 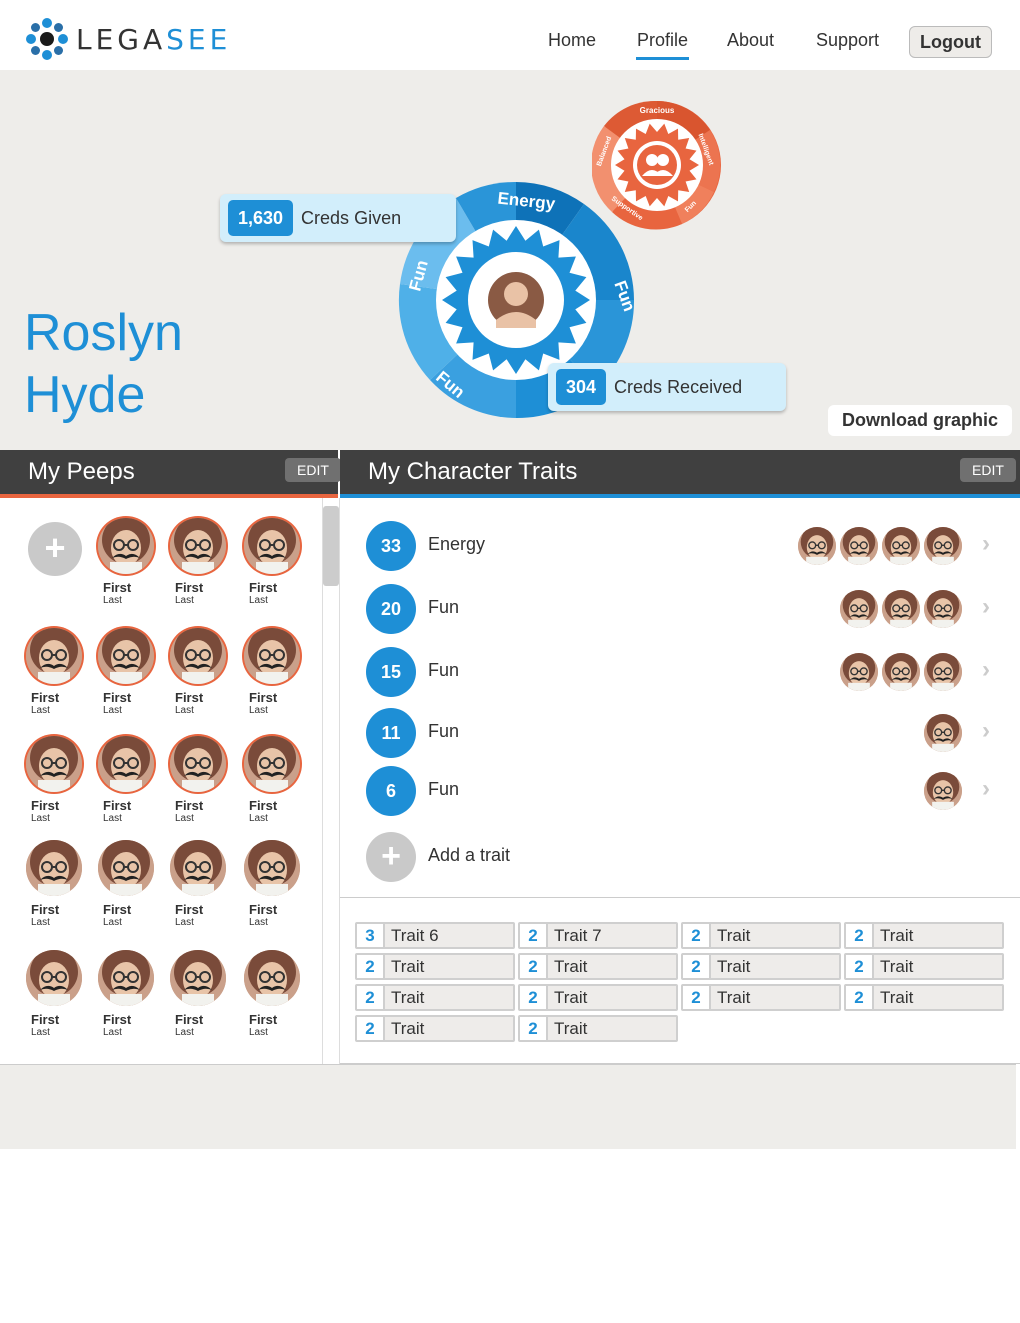 I want to click on add-peep-button: +, so click(x=55, y=549).